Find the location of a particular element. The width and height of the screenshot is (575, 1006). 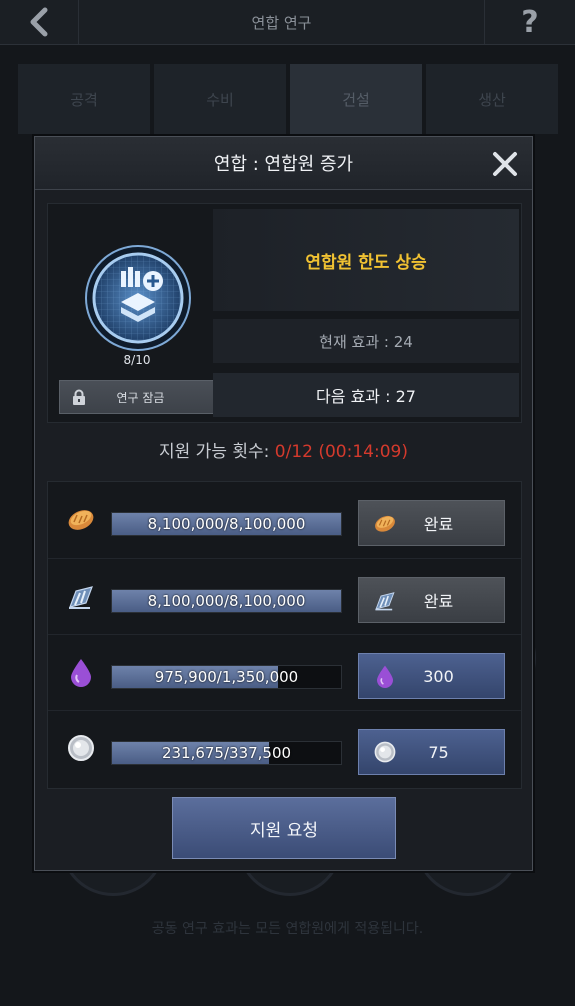

tab-production: 생산 is located at coordinates (492, 99).